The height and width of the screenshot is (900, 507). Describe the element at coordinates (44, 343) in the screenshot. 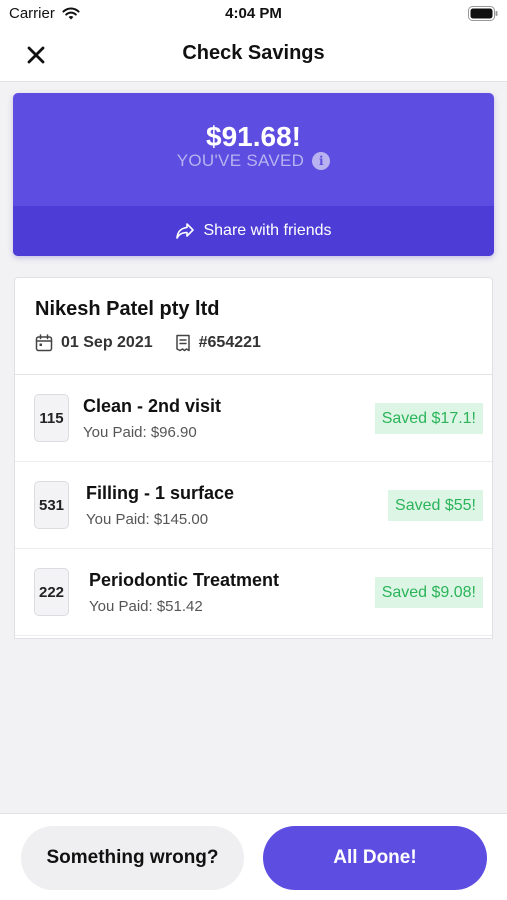

I see `calendar-icon` at that location.